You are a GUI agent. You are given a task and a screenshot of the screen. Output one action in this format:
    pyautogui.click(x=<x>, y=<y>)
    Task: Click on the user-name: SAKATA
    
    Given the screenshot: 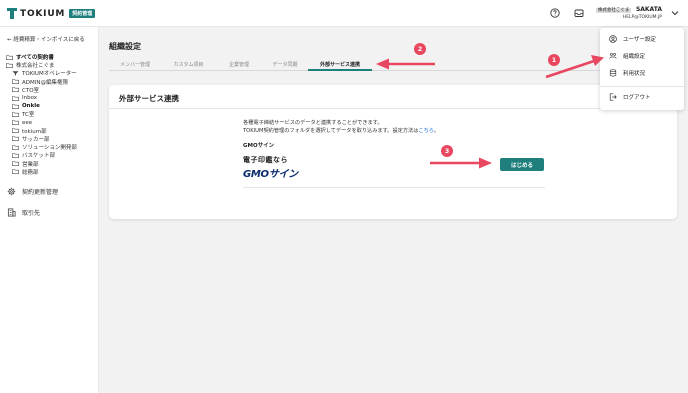 What is the action you would take?
    pyautogui.click(x=648, y=9)
    